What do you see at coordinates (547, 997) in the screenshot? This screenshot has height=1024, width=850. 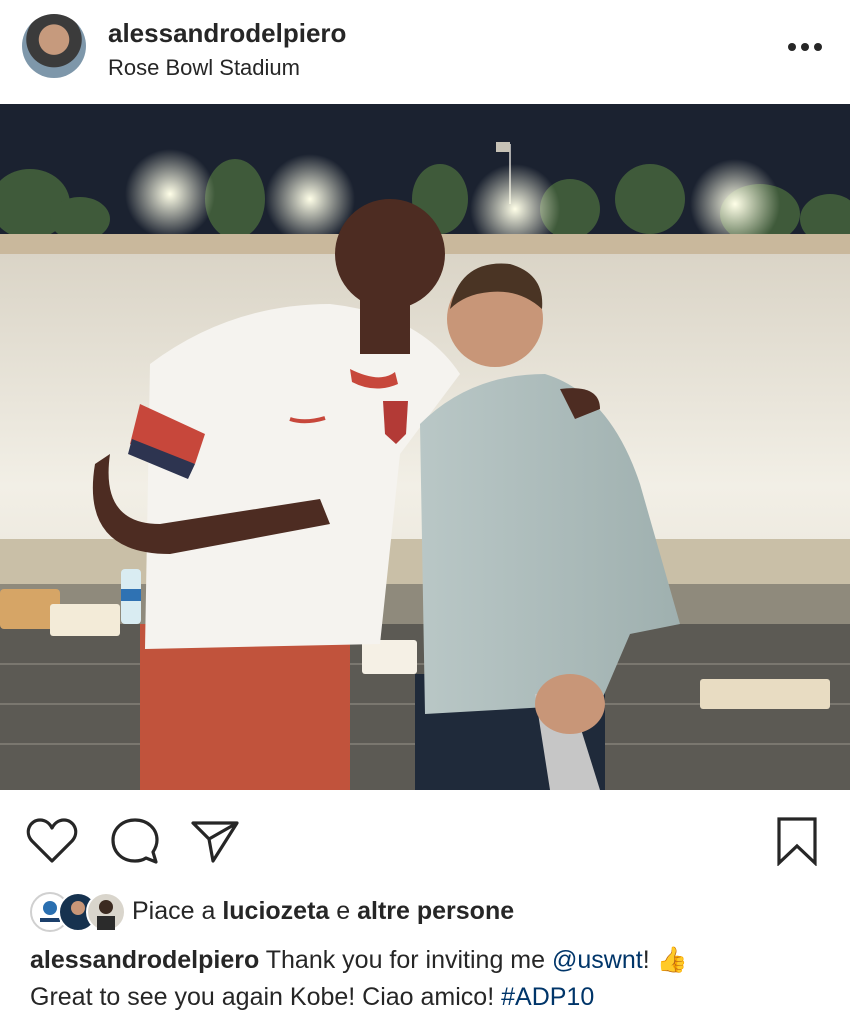 I see `hashtag-link: #ADP10` at bounding box center [547, 997].